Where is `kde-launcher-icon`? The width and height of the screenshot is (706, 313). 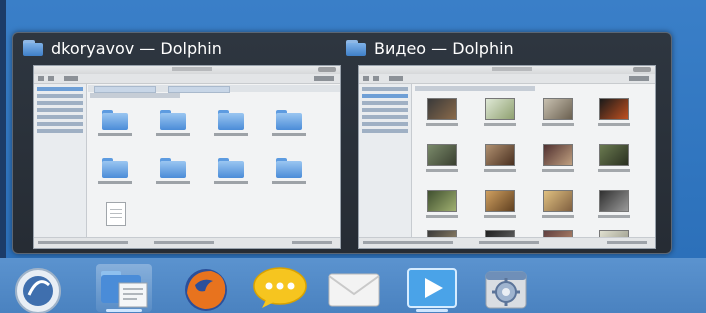
kde-launcher-icon is located at coordinates (38, 290).